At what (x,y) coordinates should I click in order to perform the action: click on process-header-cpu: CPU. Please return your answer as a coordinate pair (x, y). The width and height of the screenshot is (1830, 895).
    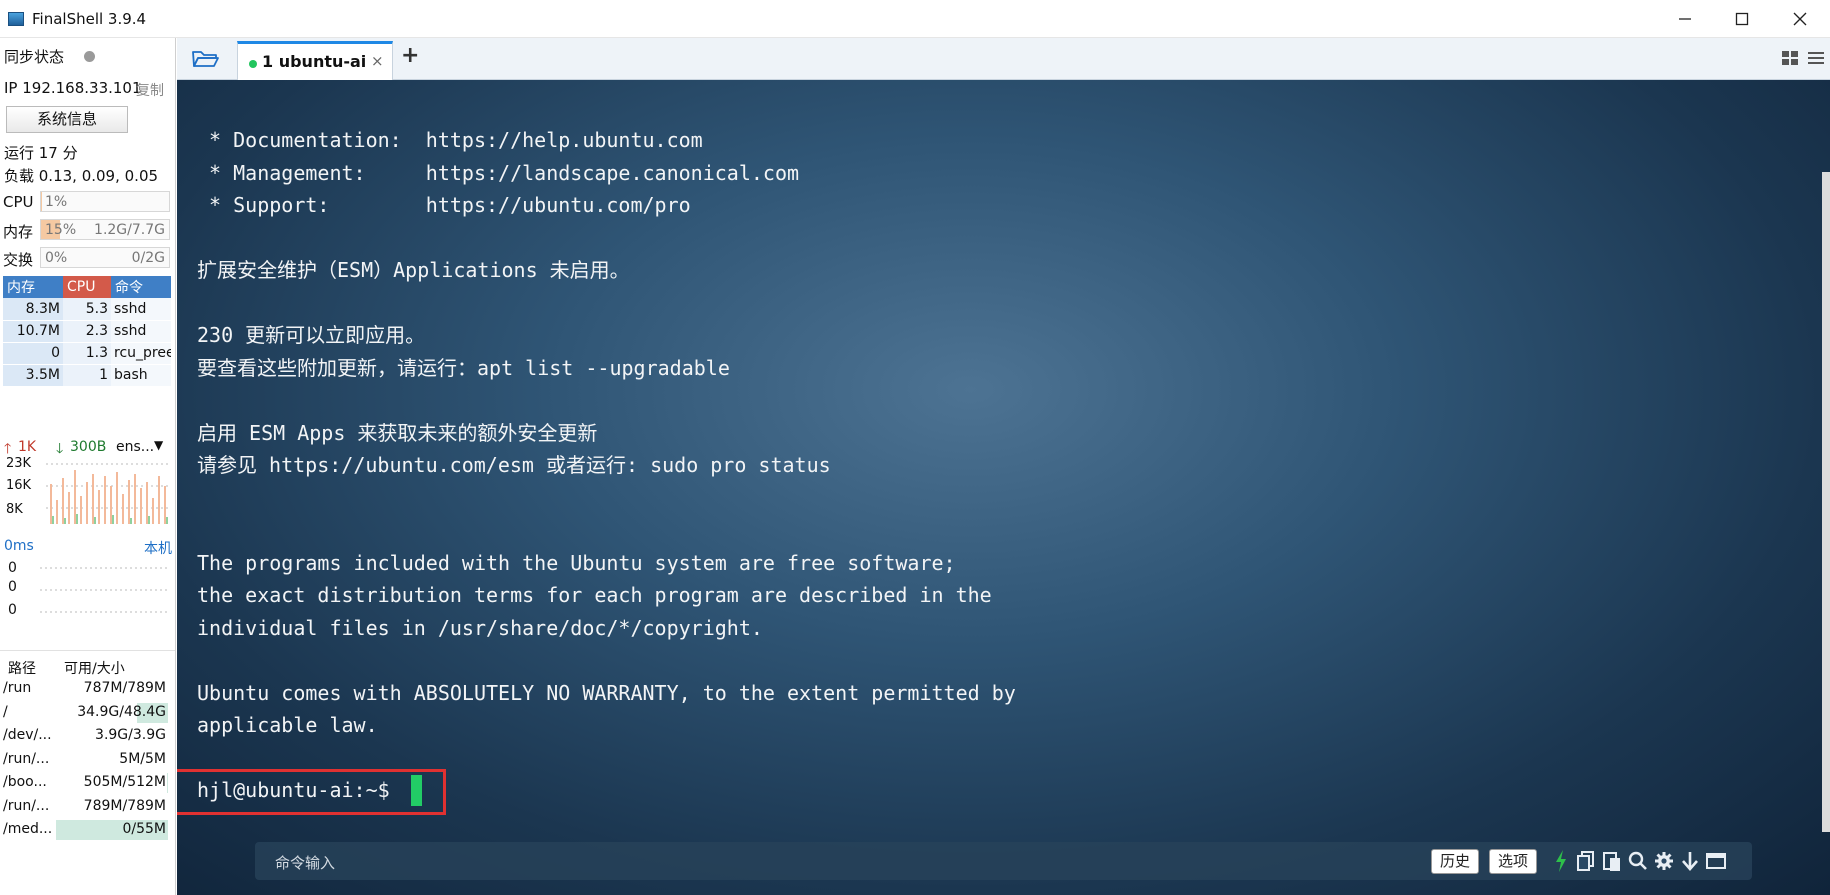
    Looking at the image, I should click on (87, 287).